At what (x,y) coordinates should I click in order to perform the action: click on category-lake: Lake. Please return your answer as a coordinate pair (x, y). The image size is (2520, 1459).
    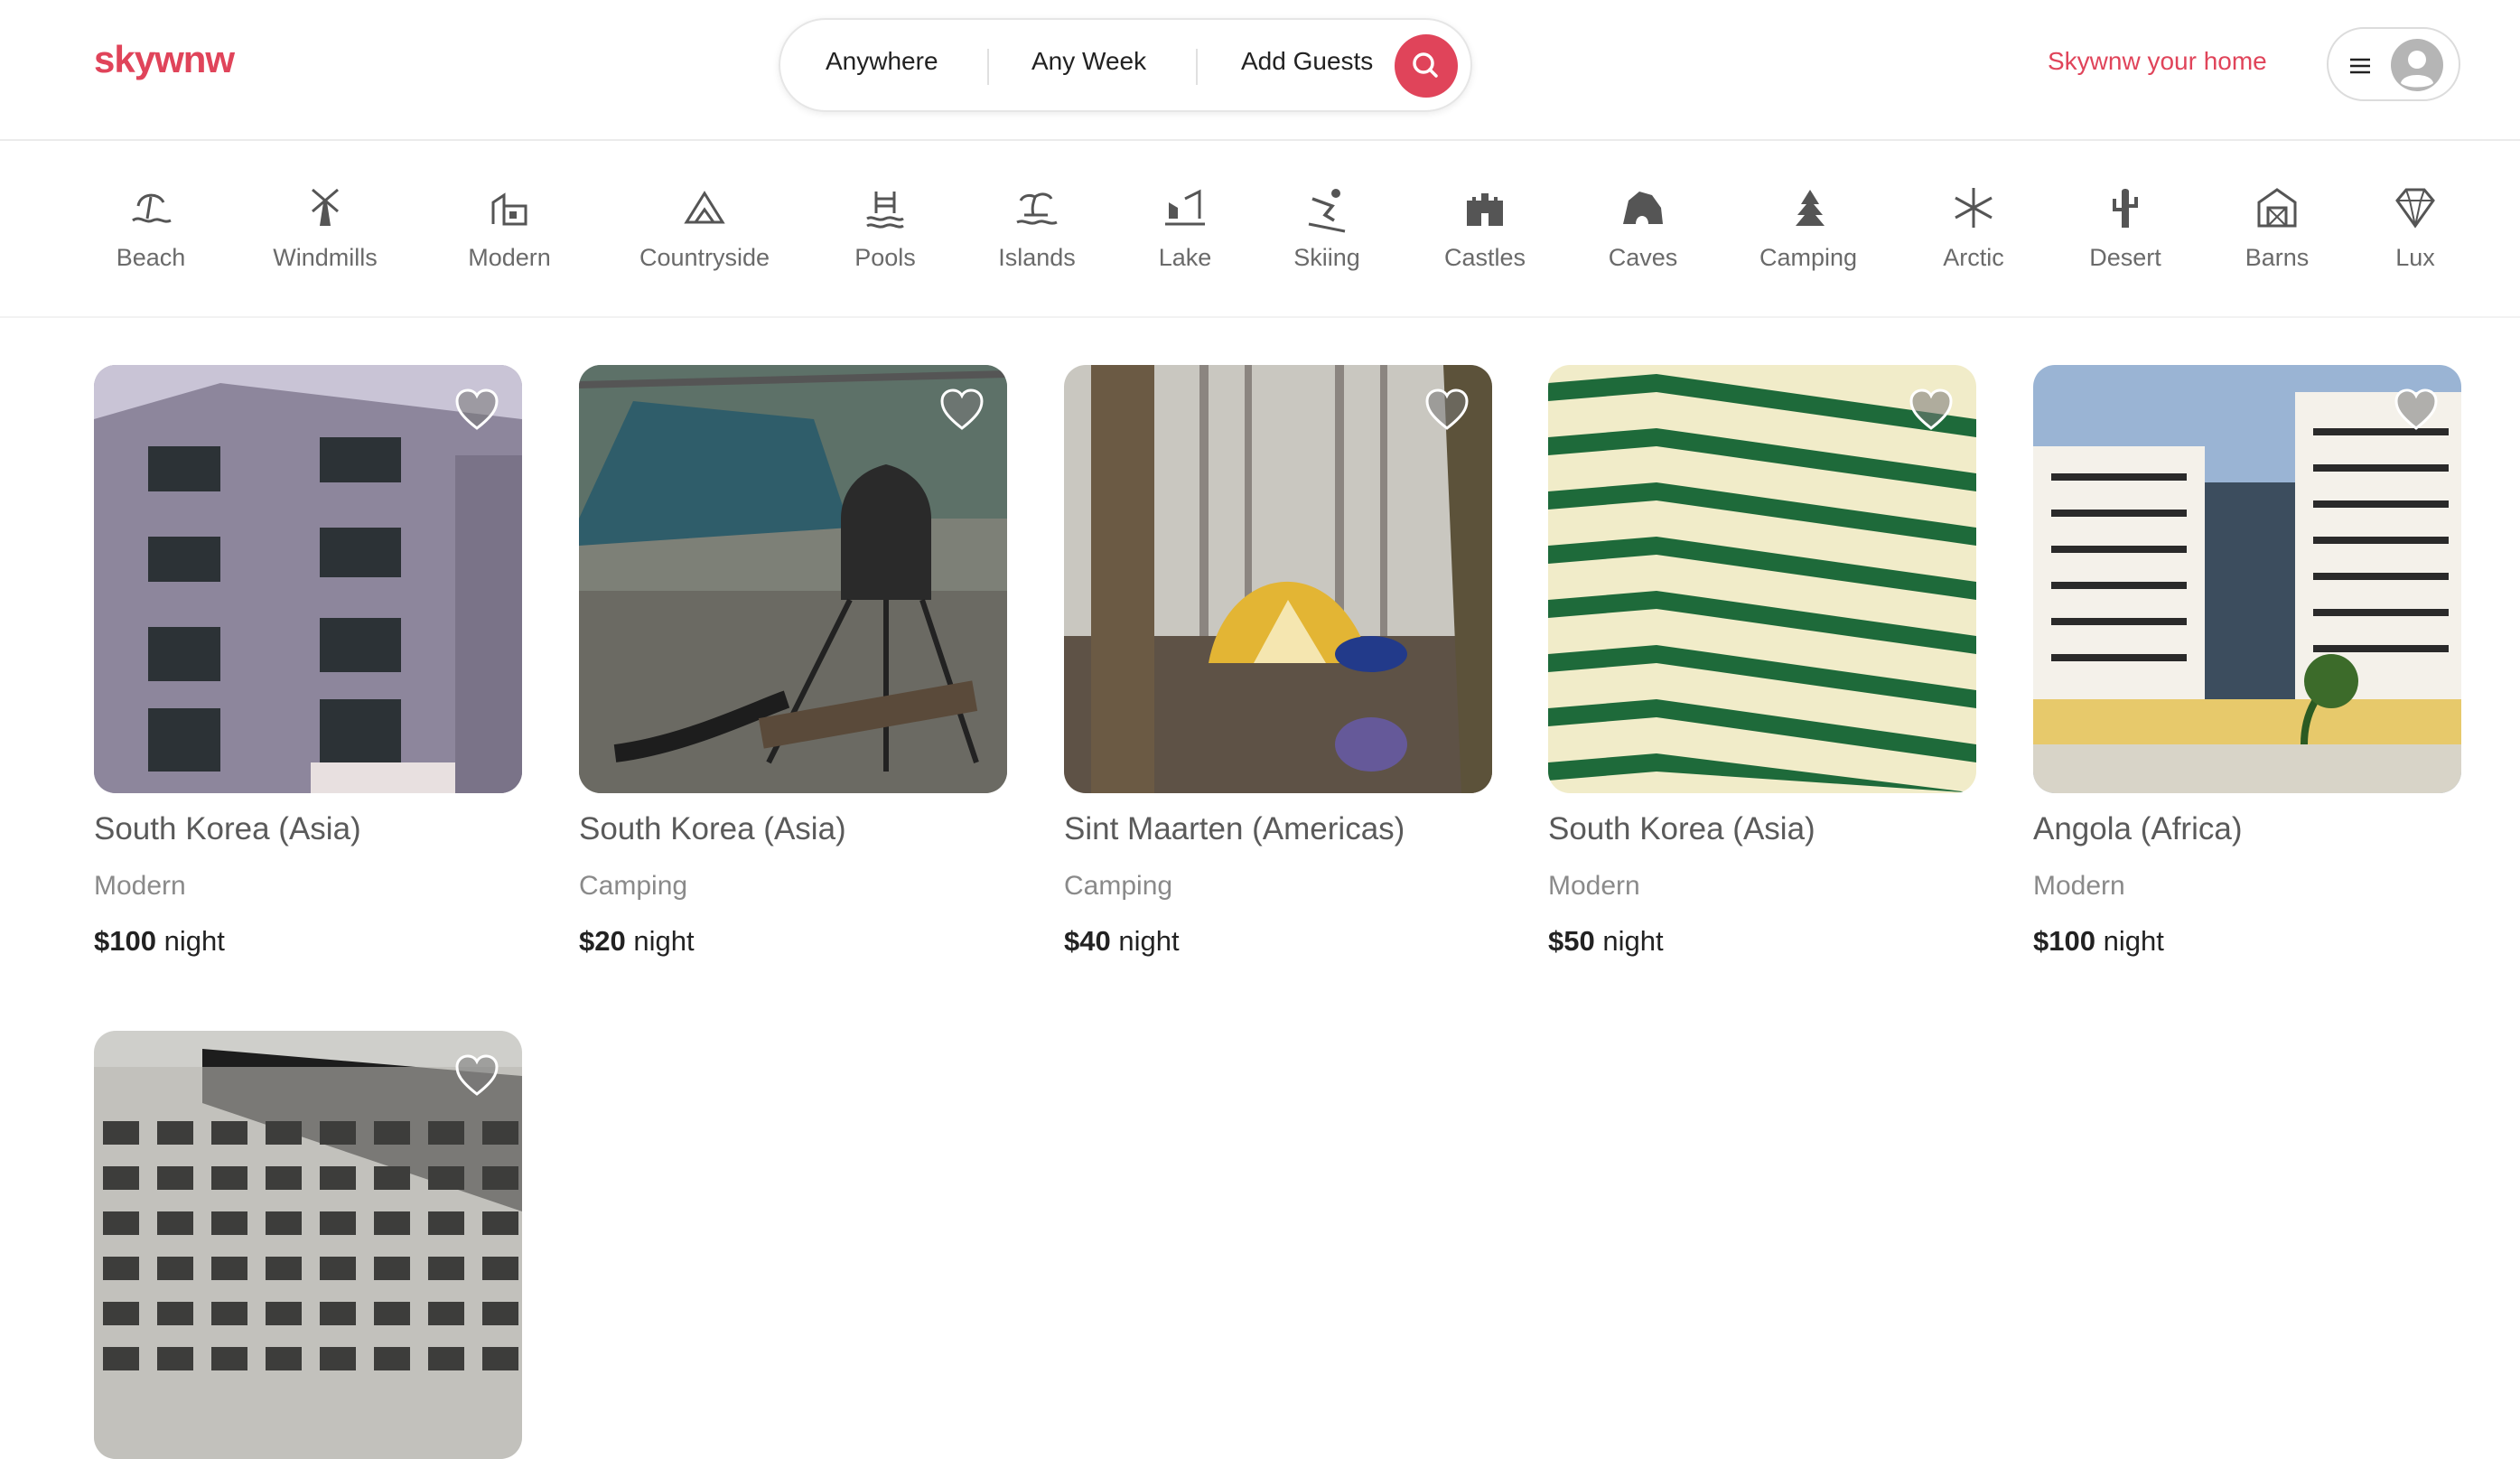
    Looking at the image, I should click on (1185, 227).